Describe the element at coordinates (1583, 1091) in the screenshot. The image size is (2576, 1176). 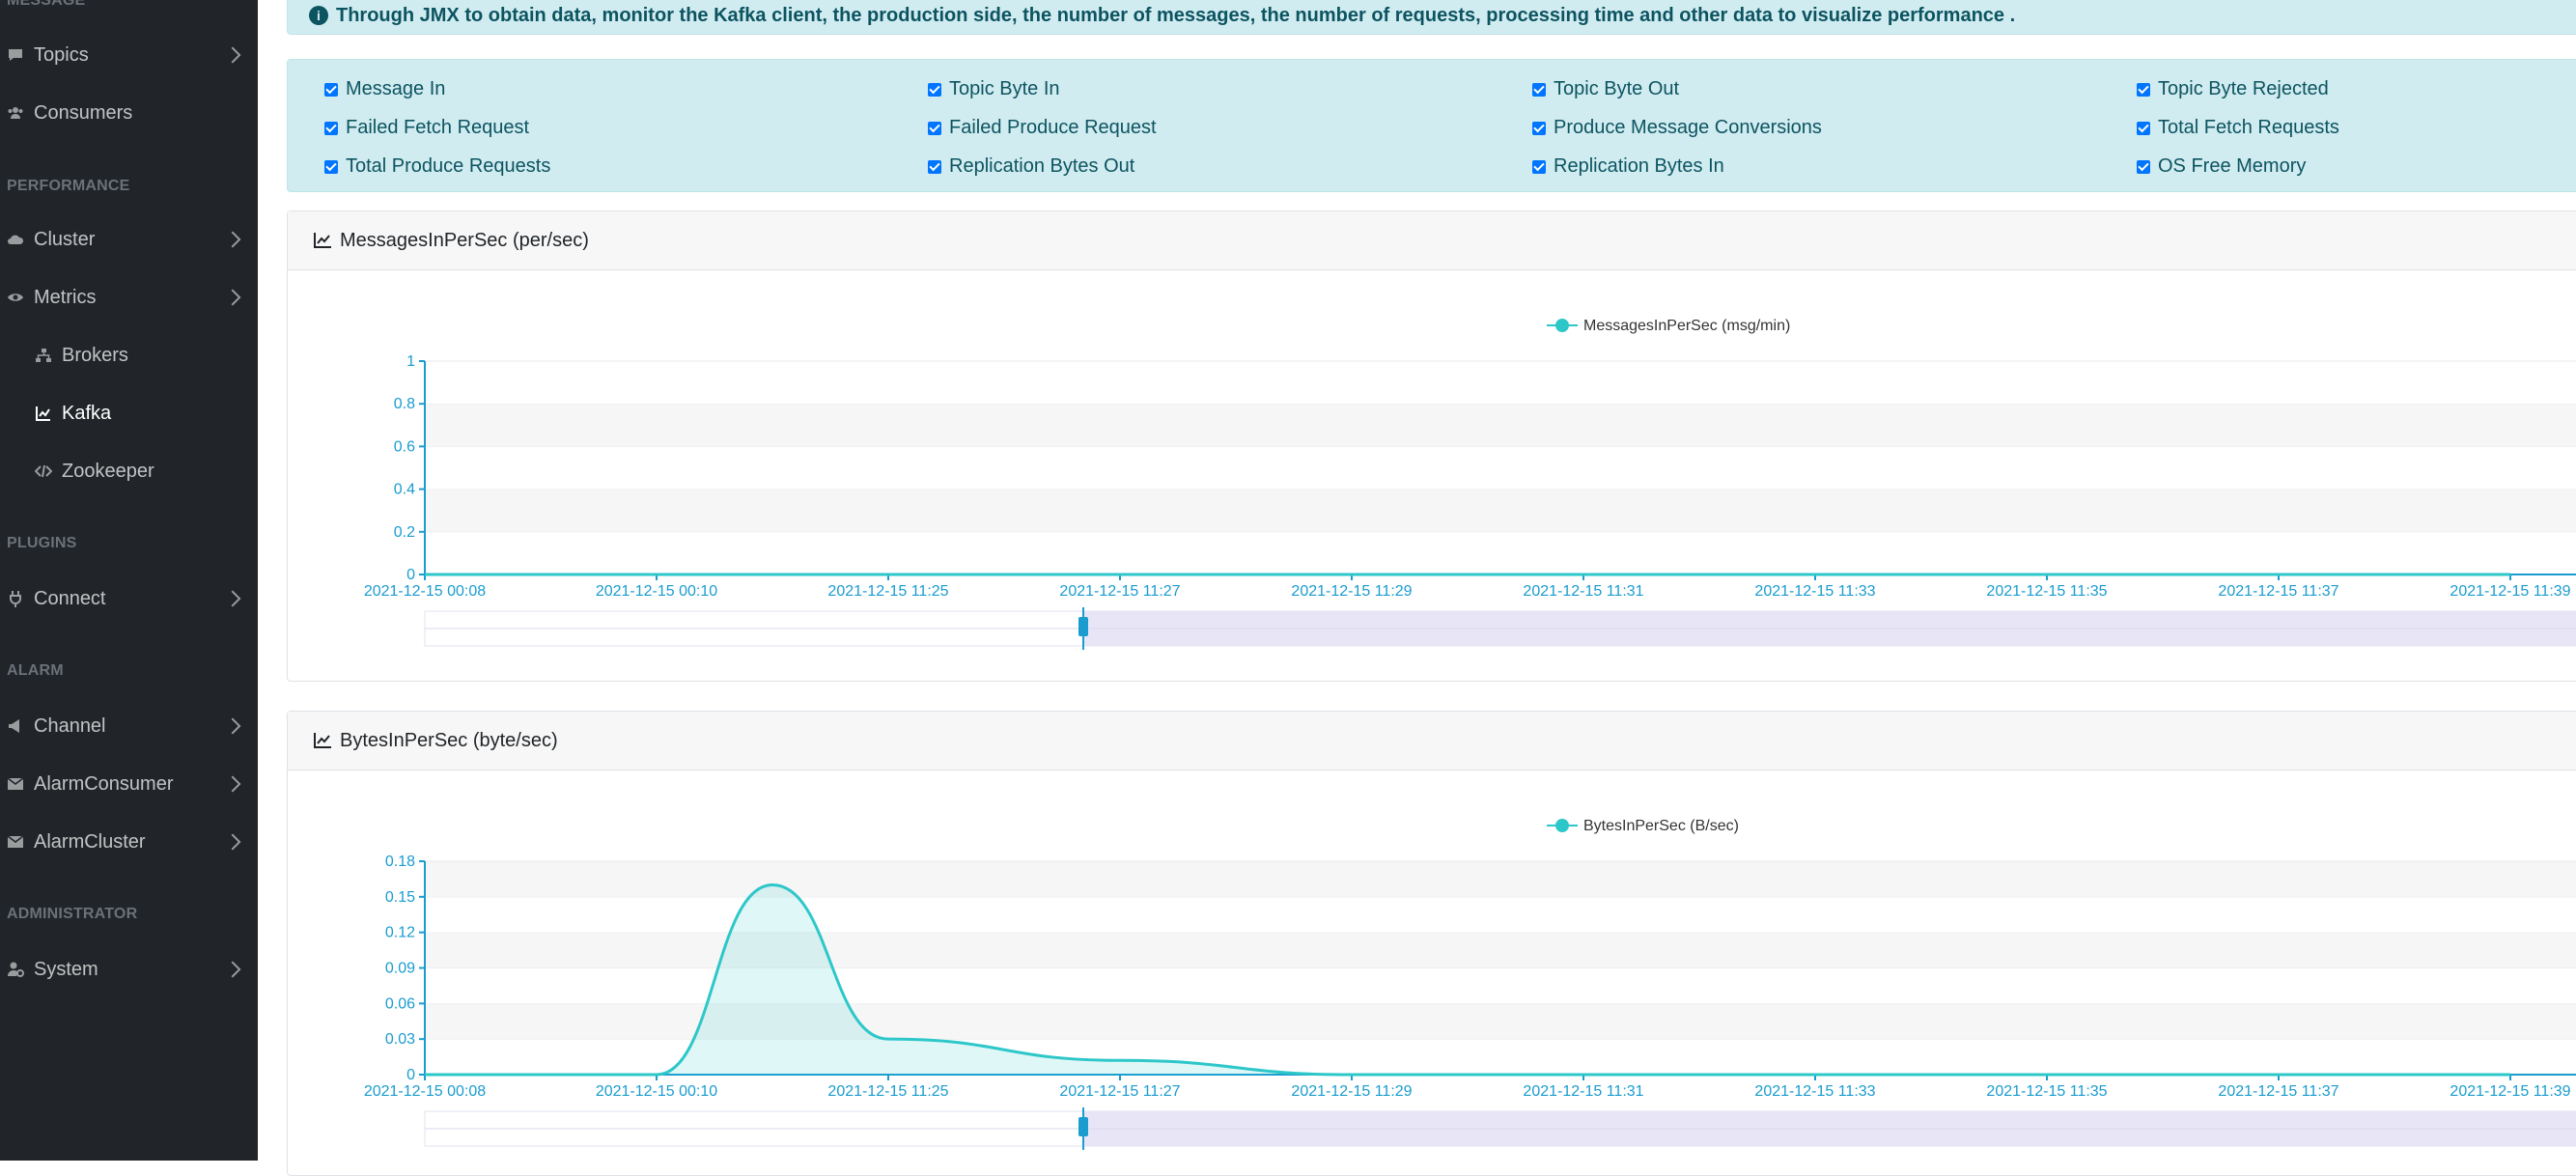
I see `x-tick-label: 2021-12-15 11:31` at that location.